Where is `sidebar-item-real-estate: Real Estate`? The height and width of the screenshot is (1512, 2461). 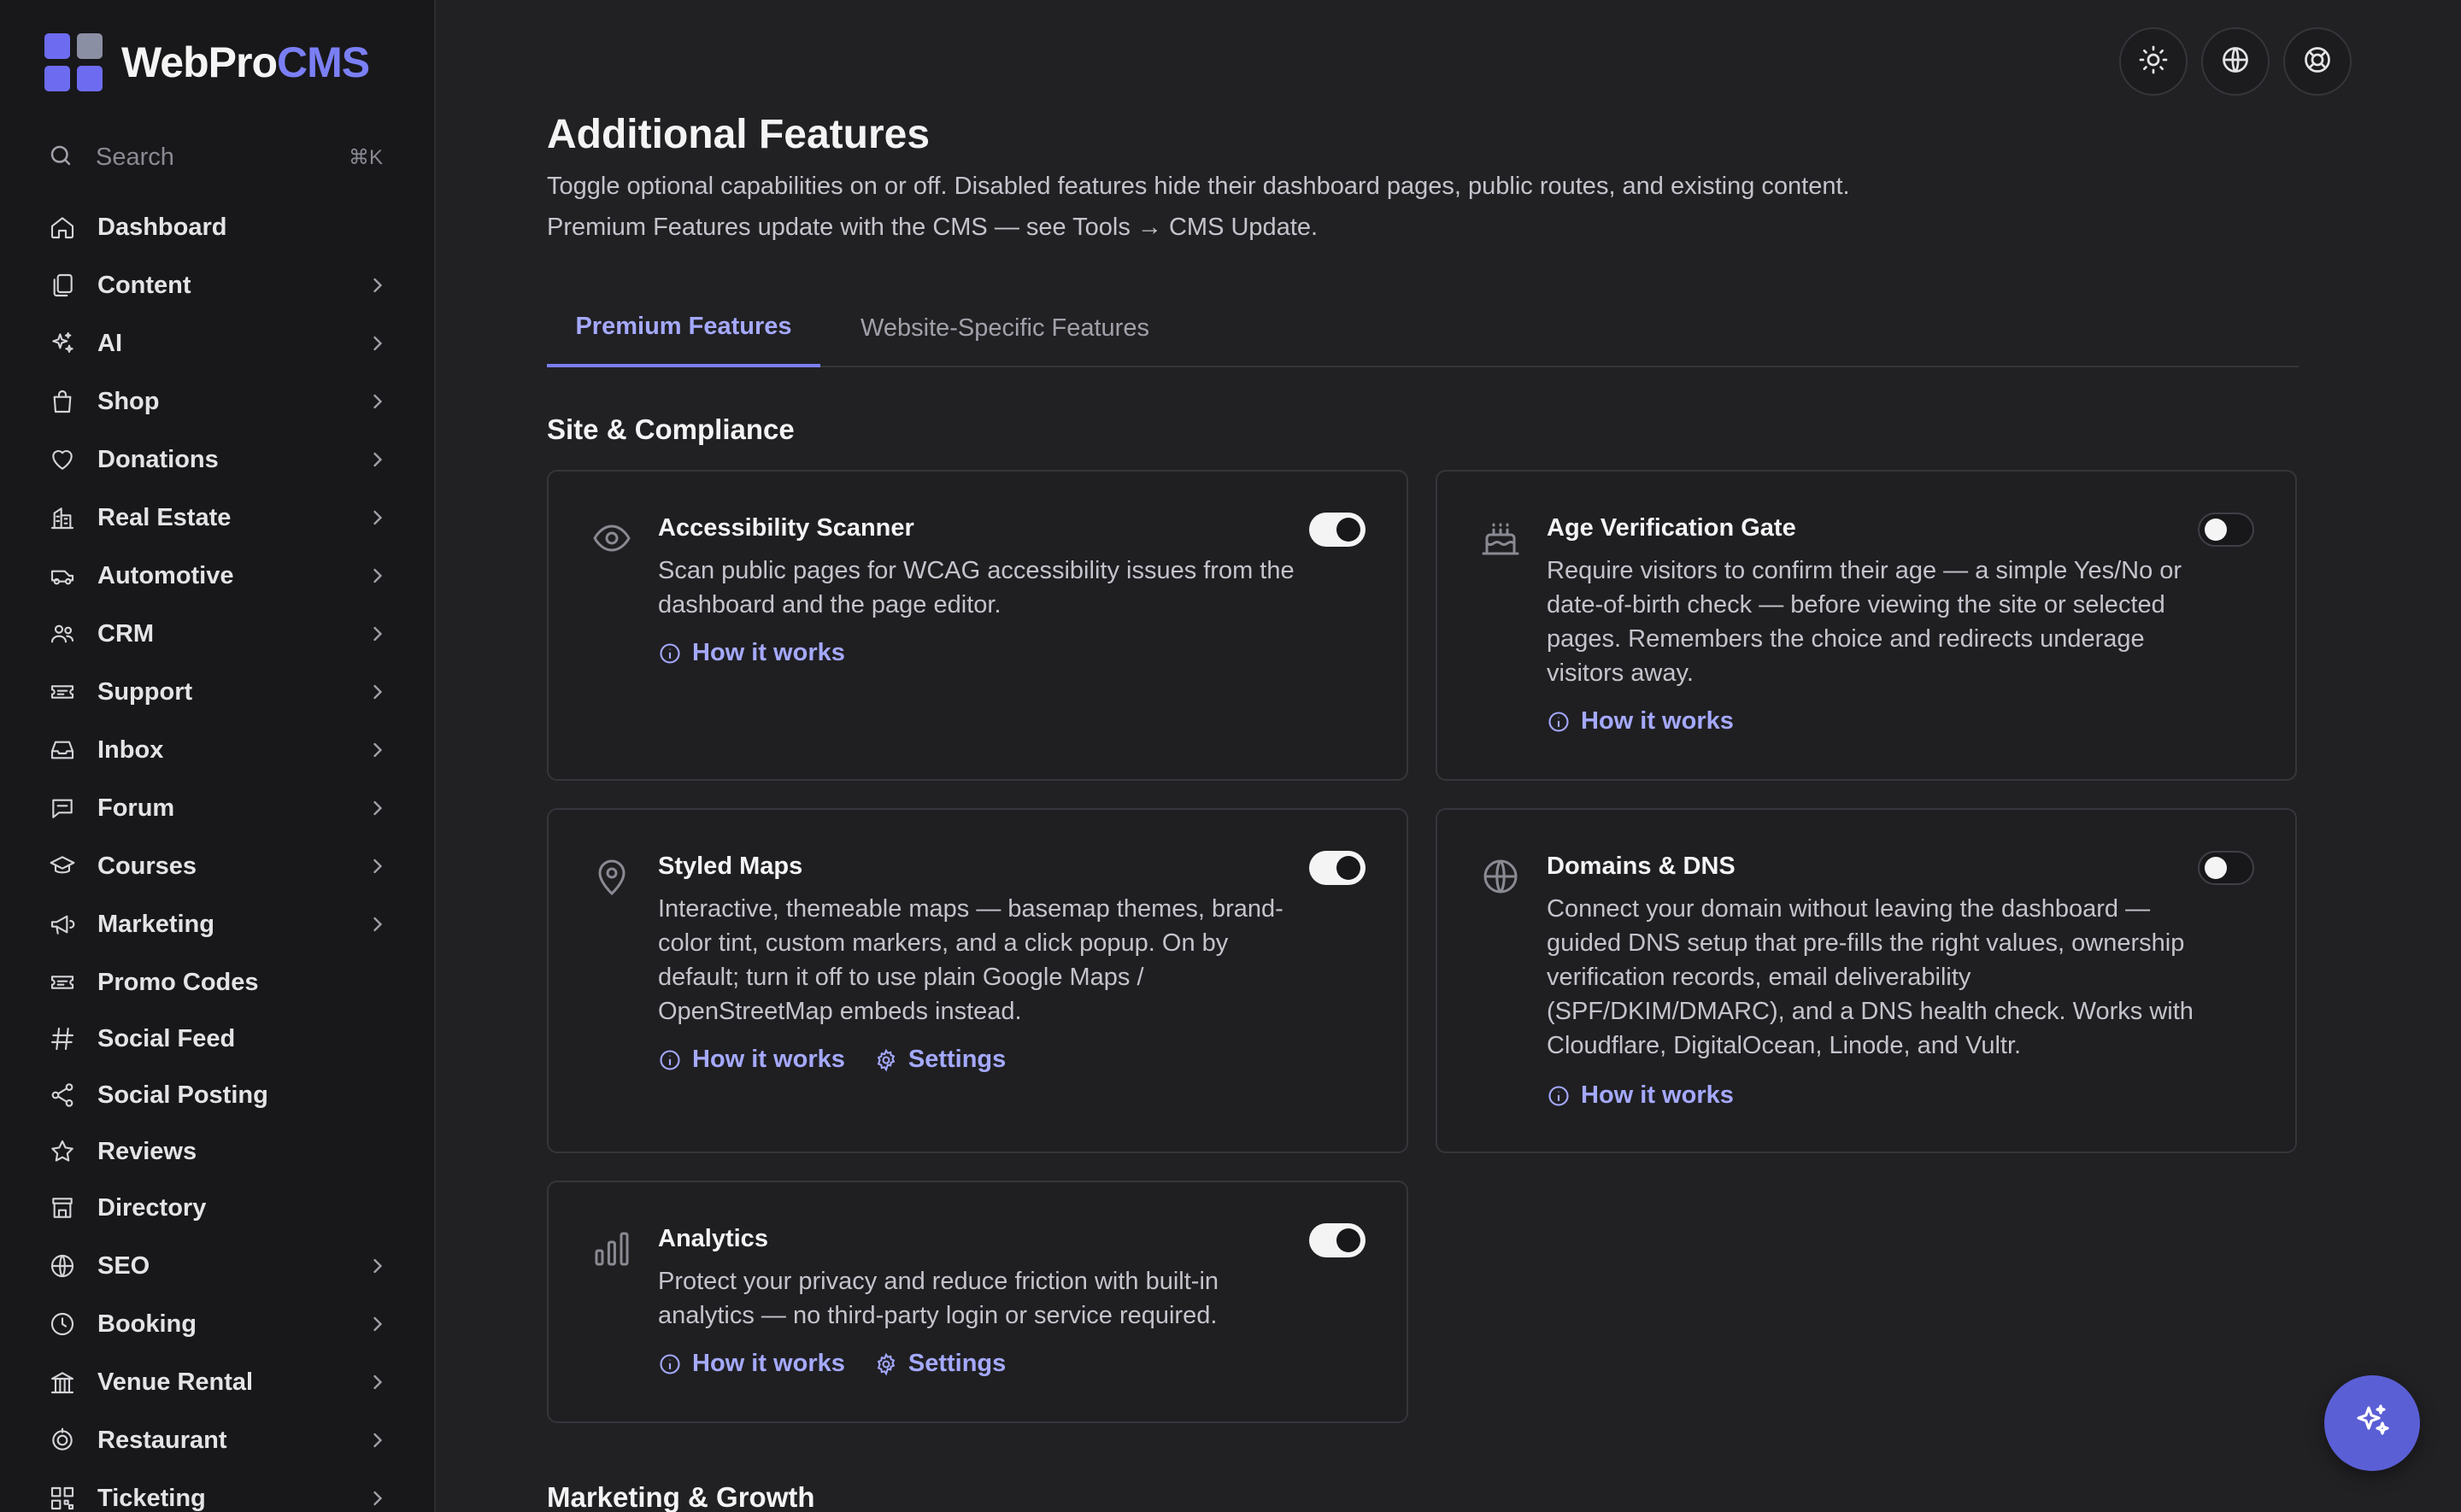 sidebar-item-real-estate: Real Estate is located at coordinates (219, 518).